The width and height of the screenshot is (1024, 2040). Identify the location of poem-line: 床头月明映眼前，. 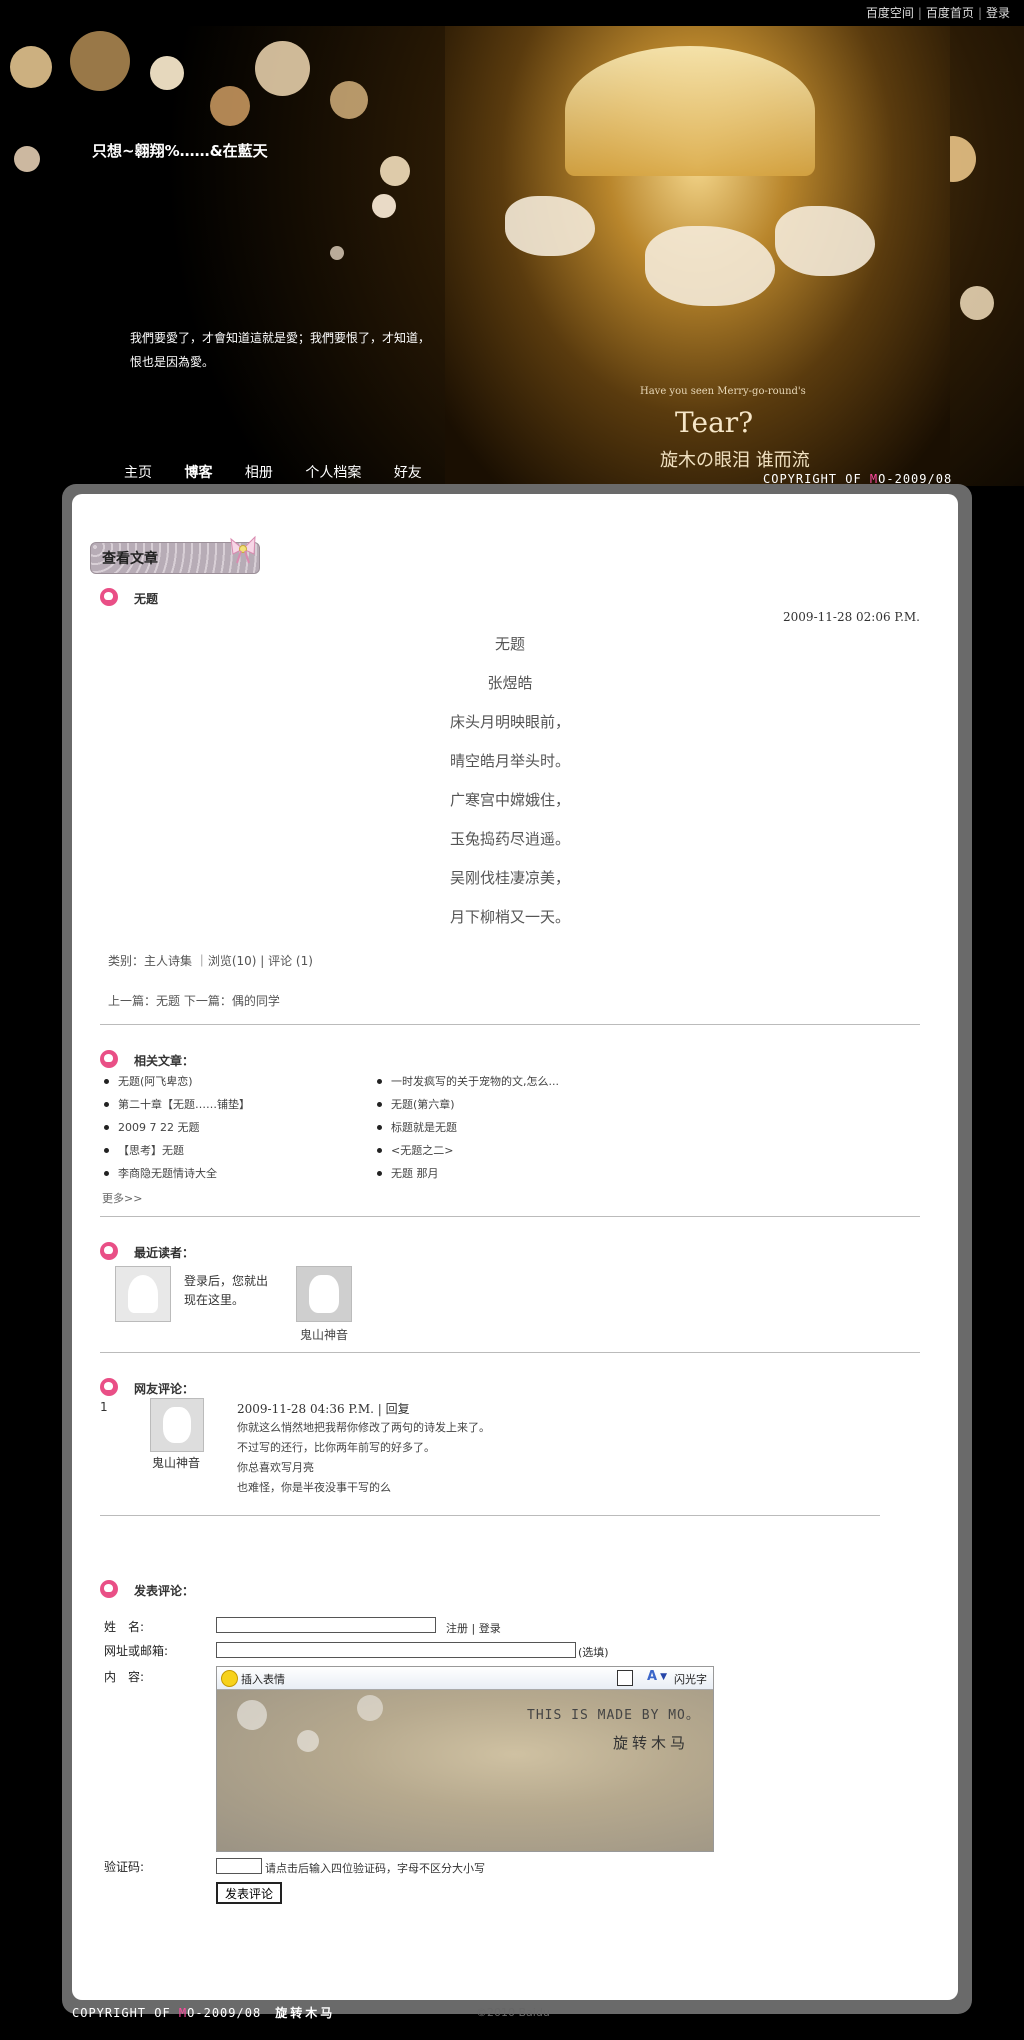
(509, 722).